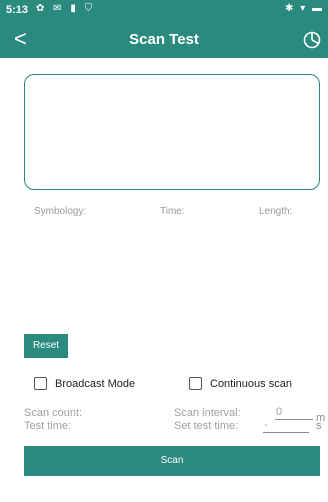  What do you see at coordinates (164, 11) in the screenshot?
I see `status-bar: 5:13 ✿ ✉ ▮ ⛉ ✱ ▾ ▬` at bounding box center [164, 11].